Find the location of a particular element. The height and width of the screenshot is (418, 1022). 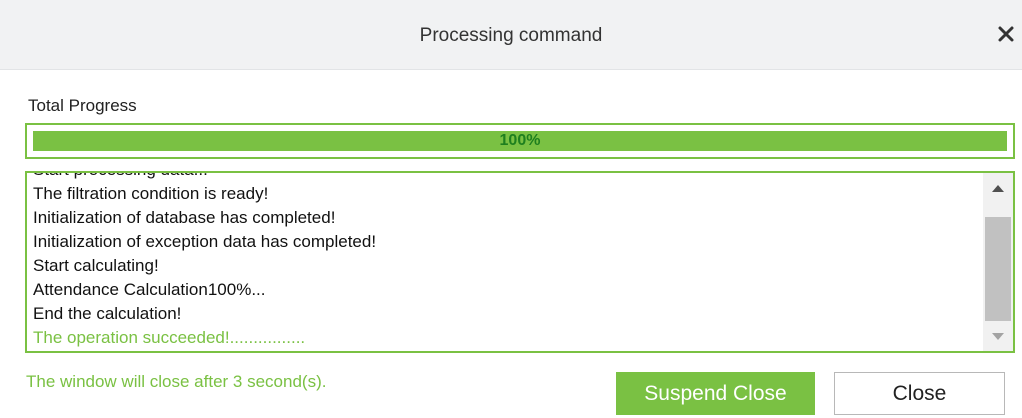

scroll-down-arrow-icon is located at coordinates (998, 336).